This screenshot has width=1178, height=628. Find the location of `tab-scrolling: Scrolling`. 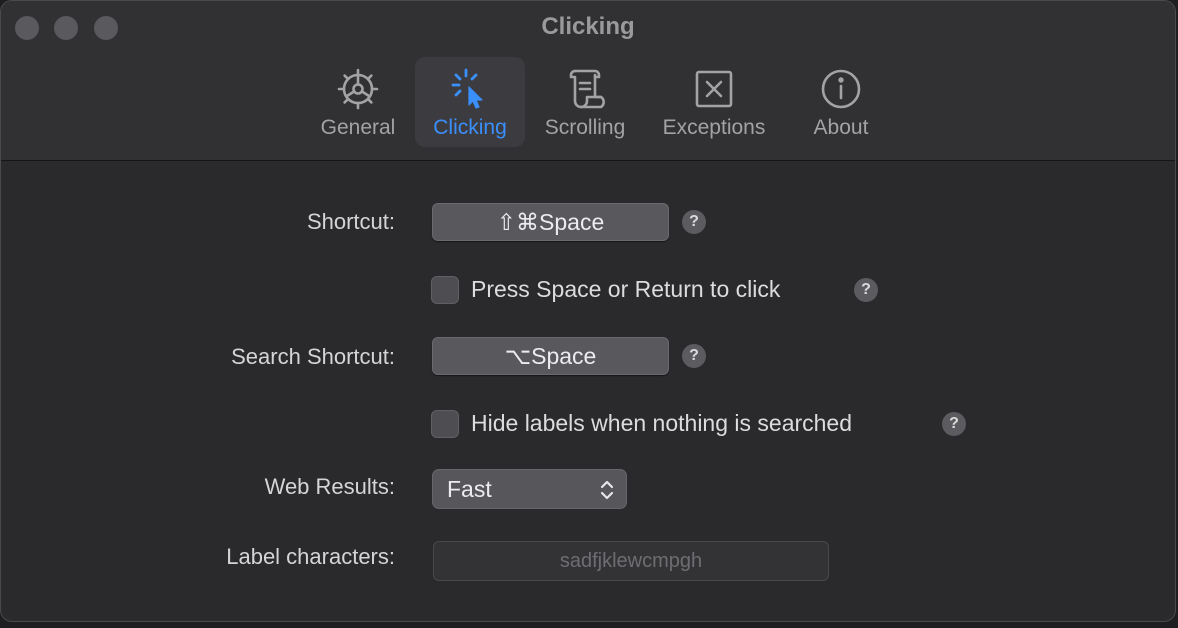

tab-scrolling: Scrolling is located at coordinates (585, 102).